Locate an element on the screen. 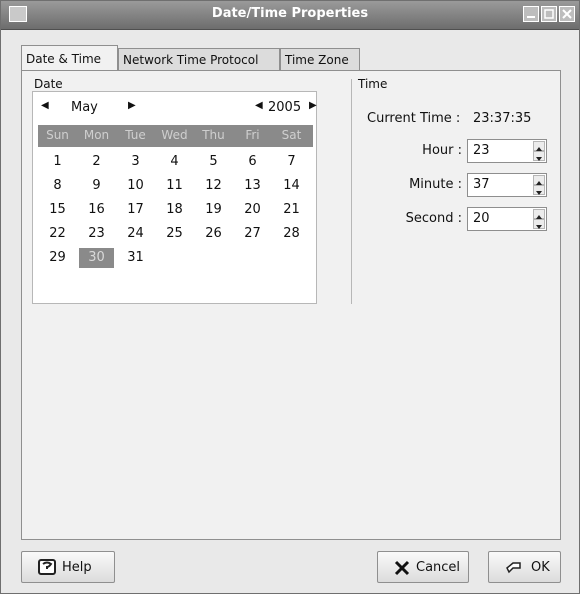 This screenshot has height=594, width=580. hour-label: Hour : is located at coordinates (442, 150).